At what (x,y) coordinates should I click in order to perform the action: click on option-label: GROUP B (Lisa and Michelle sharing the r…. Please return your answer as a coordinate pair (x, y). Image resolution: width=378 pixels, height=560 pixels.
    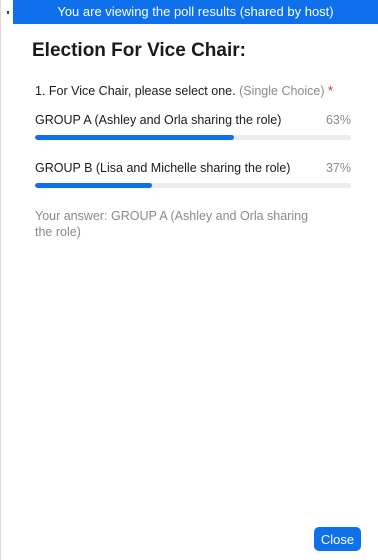
    Looking at the image, I should click on (163, 168).